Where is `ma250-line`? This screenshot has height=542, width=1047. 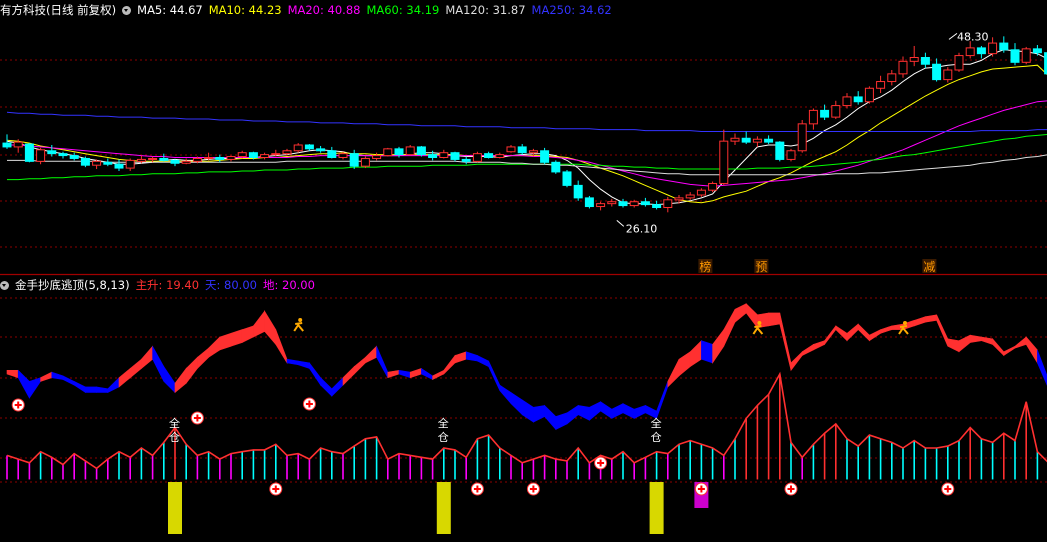
ma250-line is located at coordinates (526, 121).